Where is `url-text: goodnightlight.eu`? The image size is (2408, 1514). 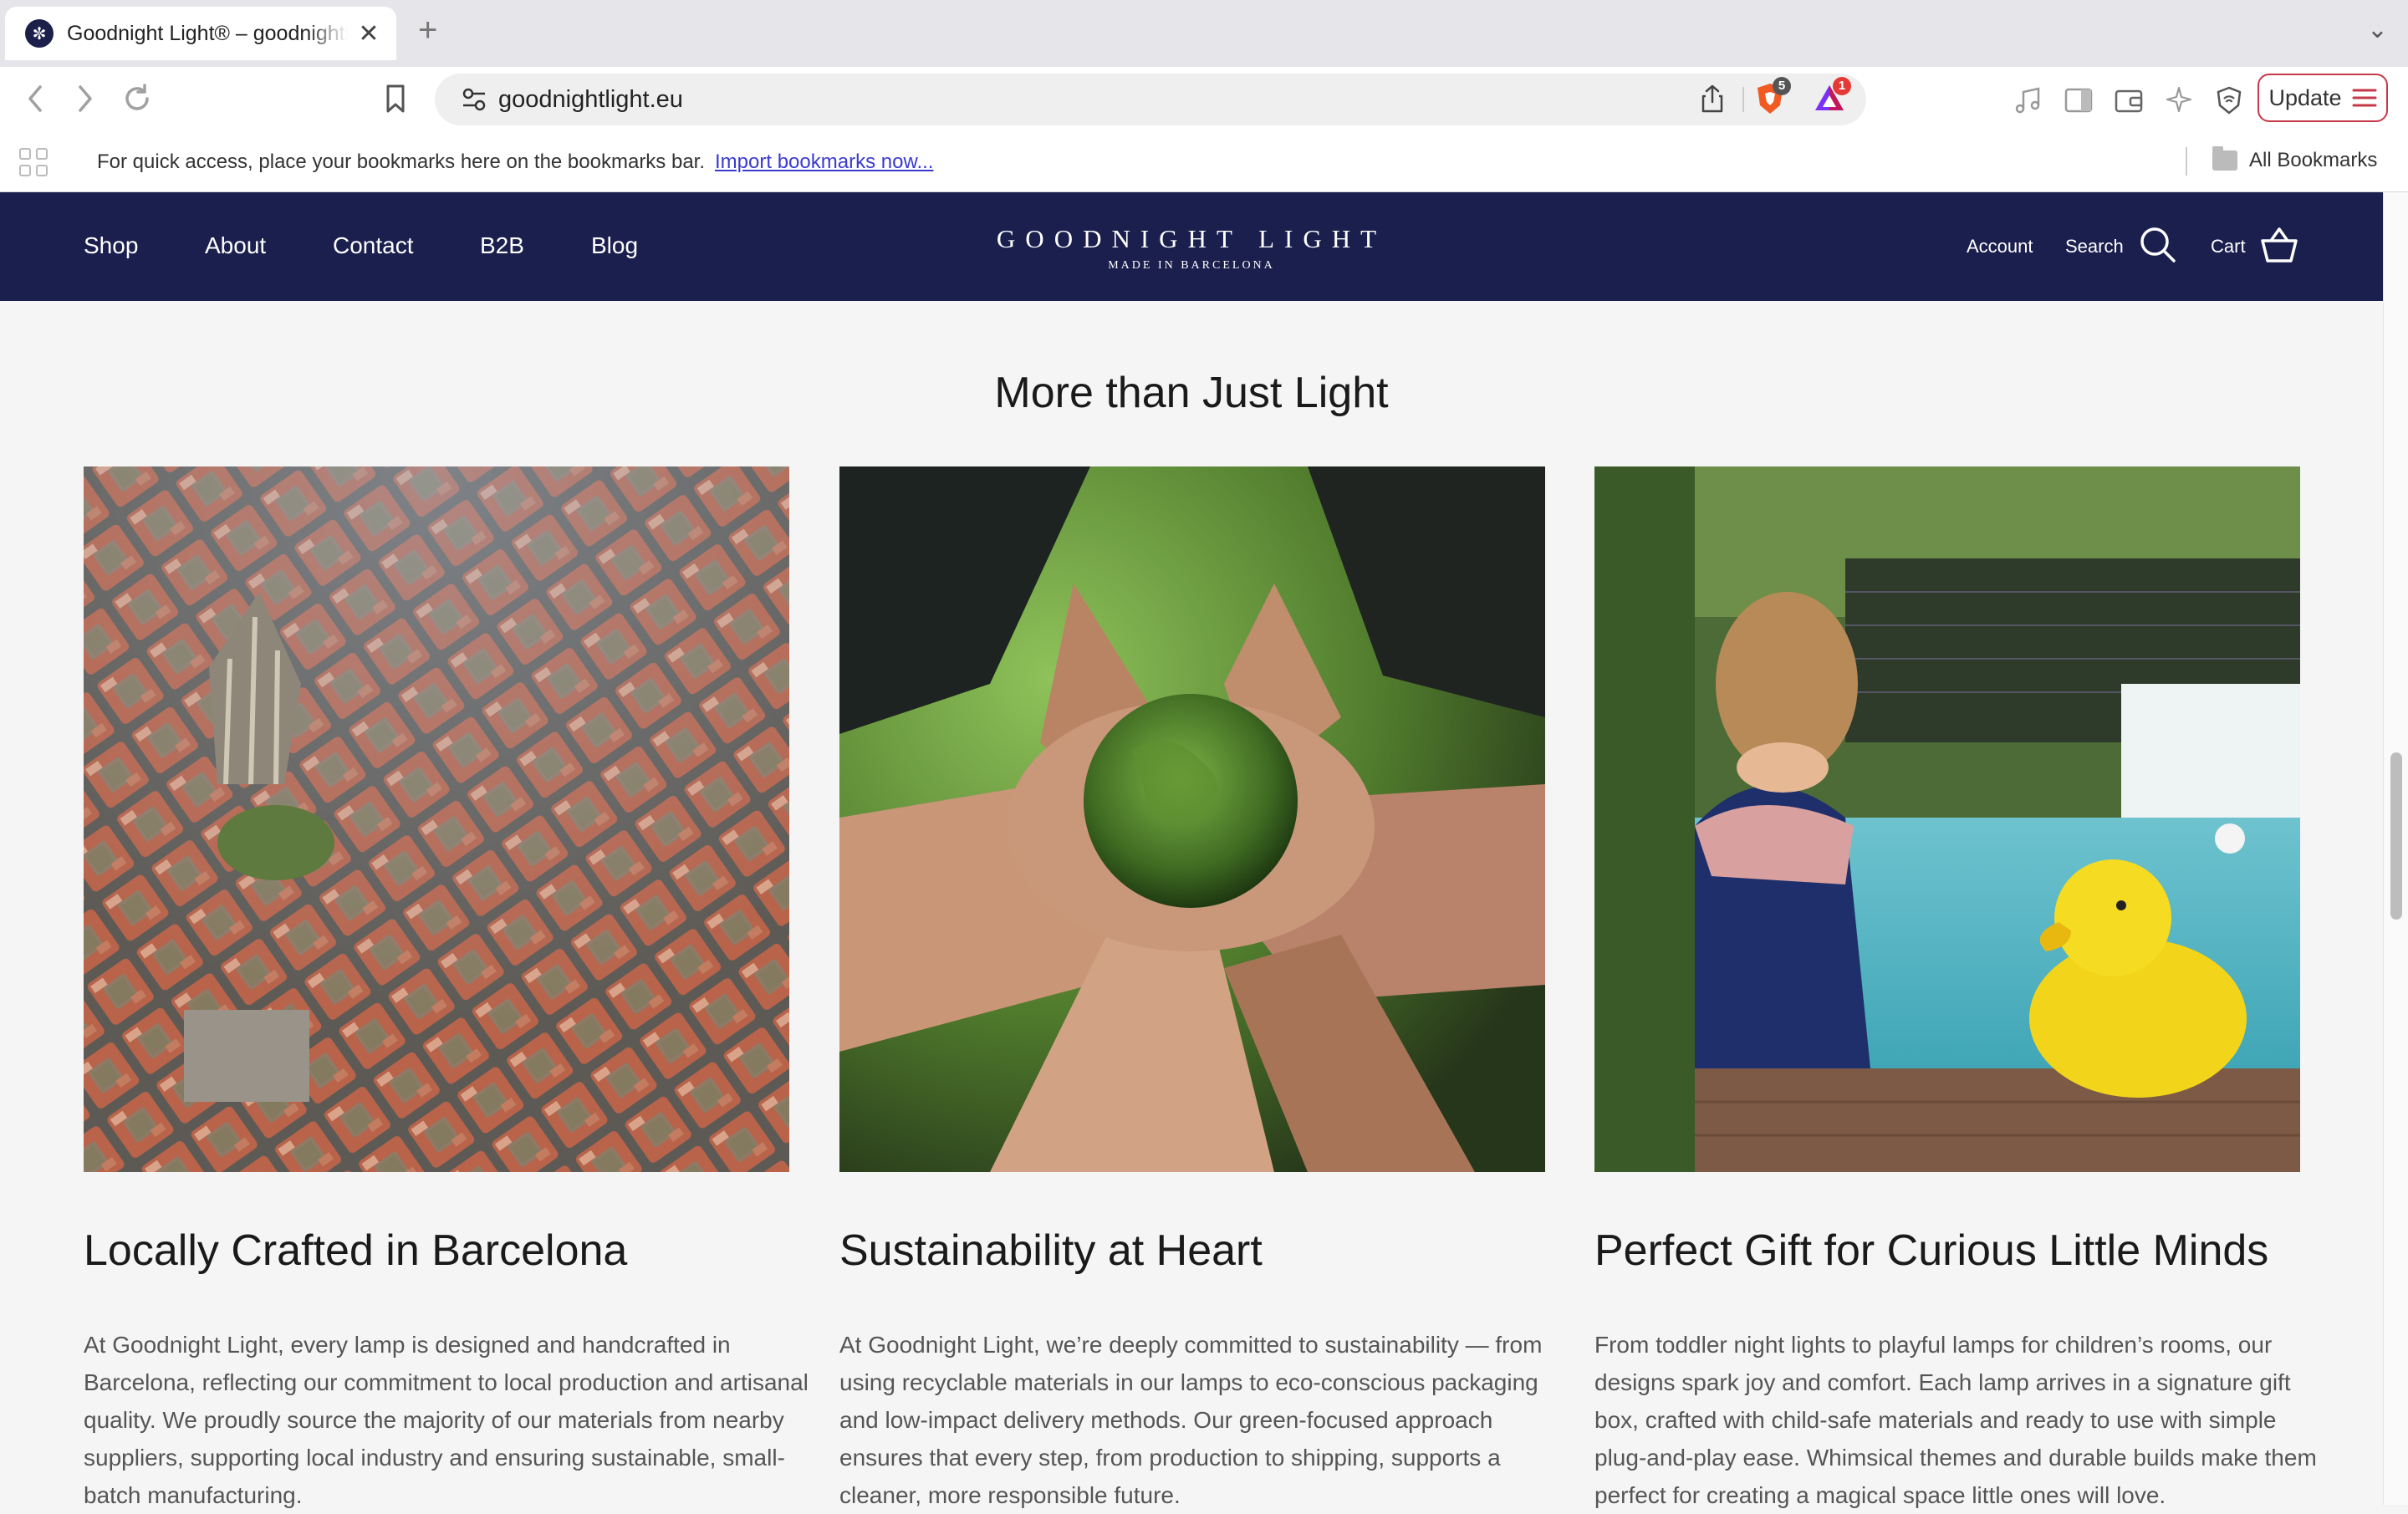
url-text: goodnightlight.eu is located at coordinates (591, 100).